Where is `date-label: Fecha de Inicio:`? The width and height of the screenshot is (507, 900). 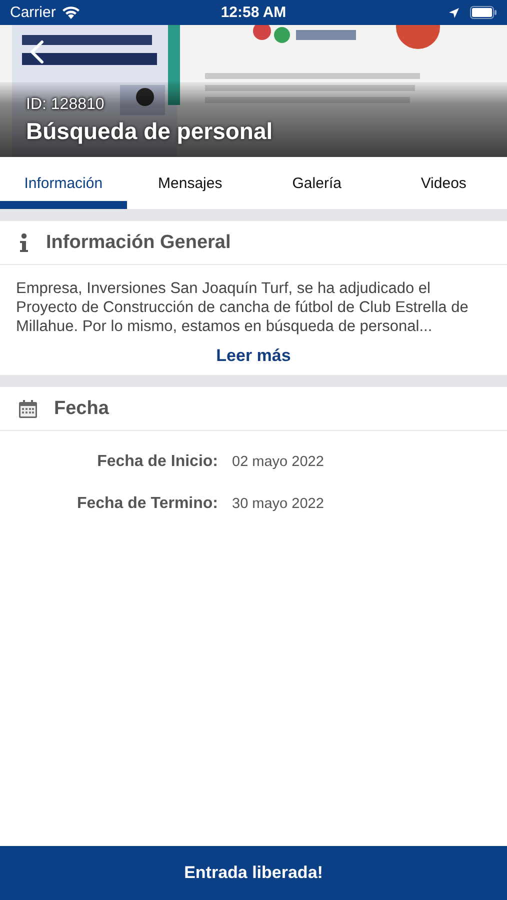
date-label: Fecha de Inicio: is located at coordinates (157, 462).